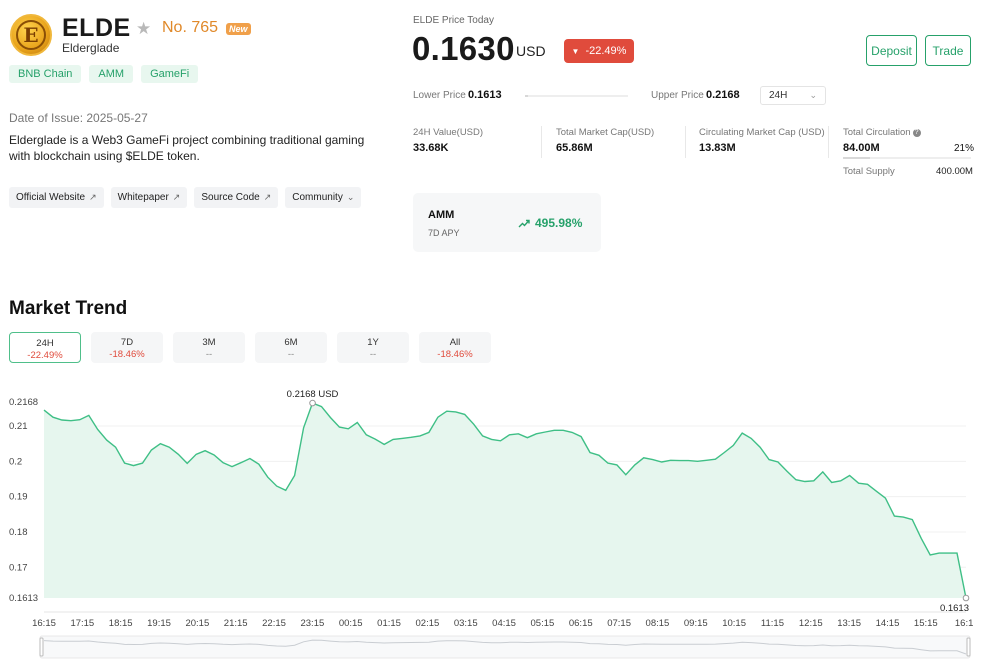  What do you see at coordinates (312, 403) in the screenshot?
I see `max-point-marker` at bounding box center [312, 403].